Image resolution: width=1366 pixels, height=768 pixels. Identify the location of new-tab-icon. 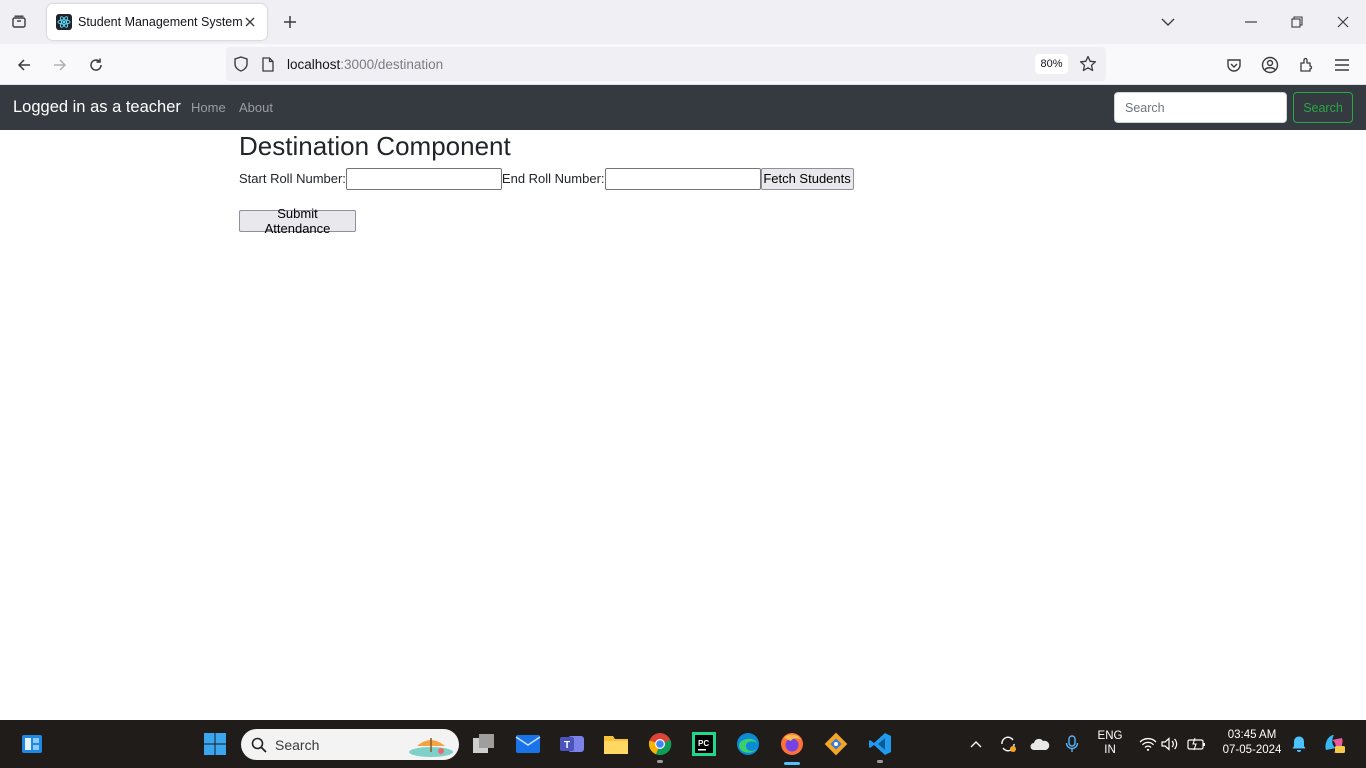
(290, 22).